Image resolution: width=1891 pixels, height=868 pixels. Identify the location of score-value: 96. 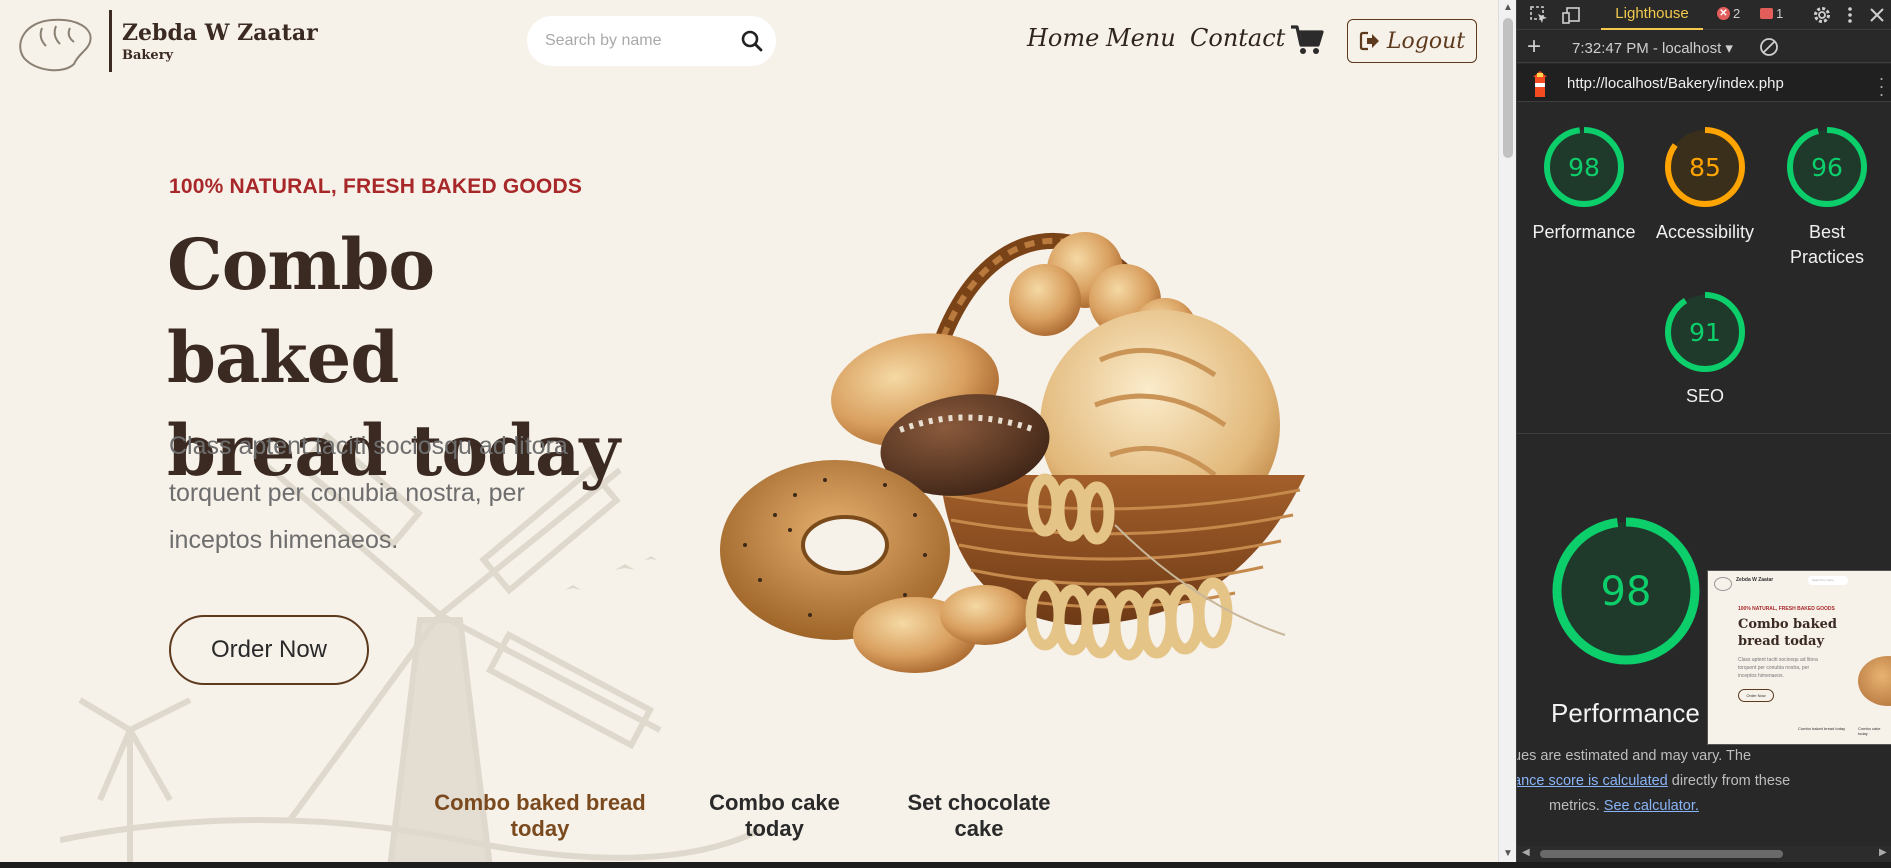
(1827, 167).